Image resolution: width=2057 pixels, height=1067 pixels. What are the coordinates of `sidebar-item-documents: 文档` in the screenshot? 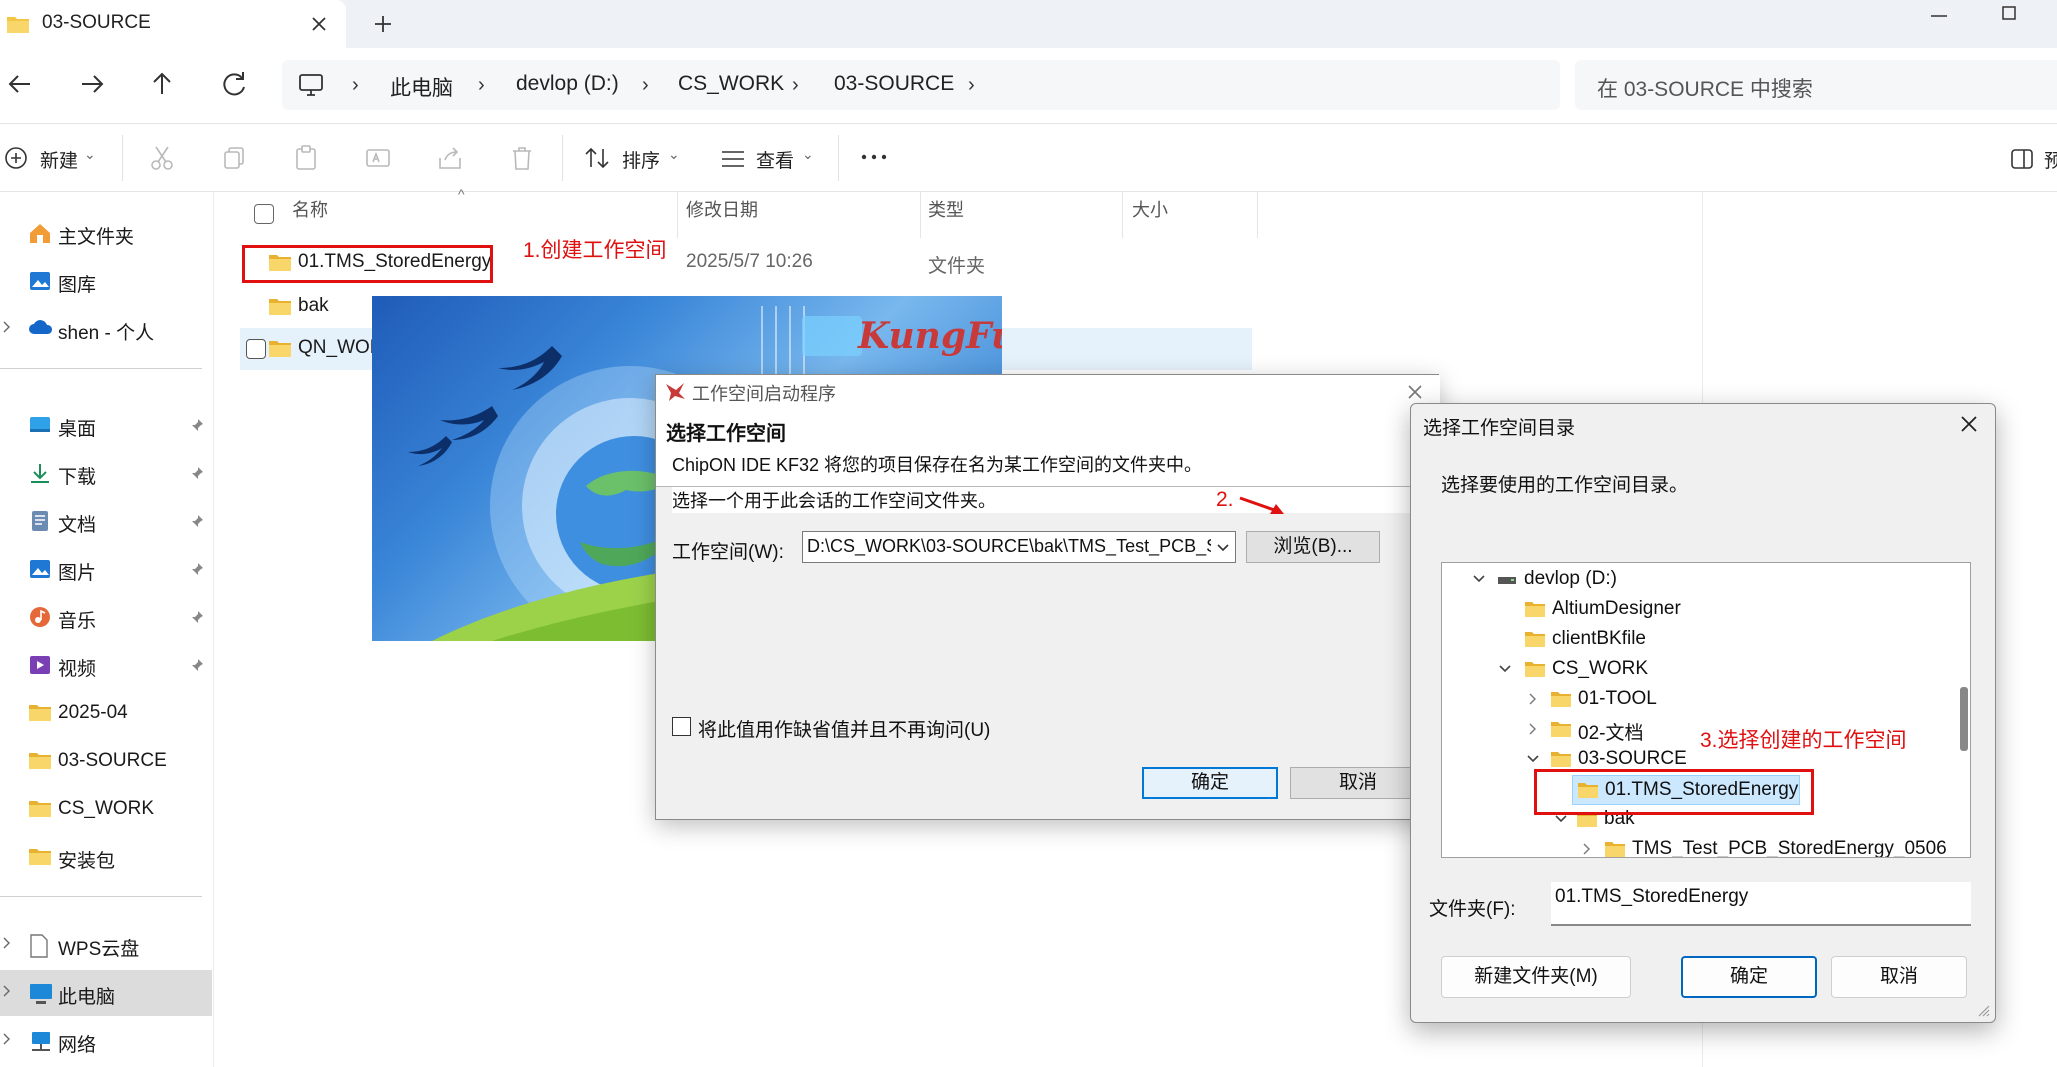 It's located at (106, 521).